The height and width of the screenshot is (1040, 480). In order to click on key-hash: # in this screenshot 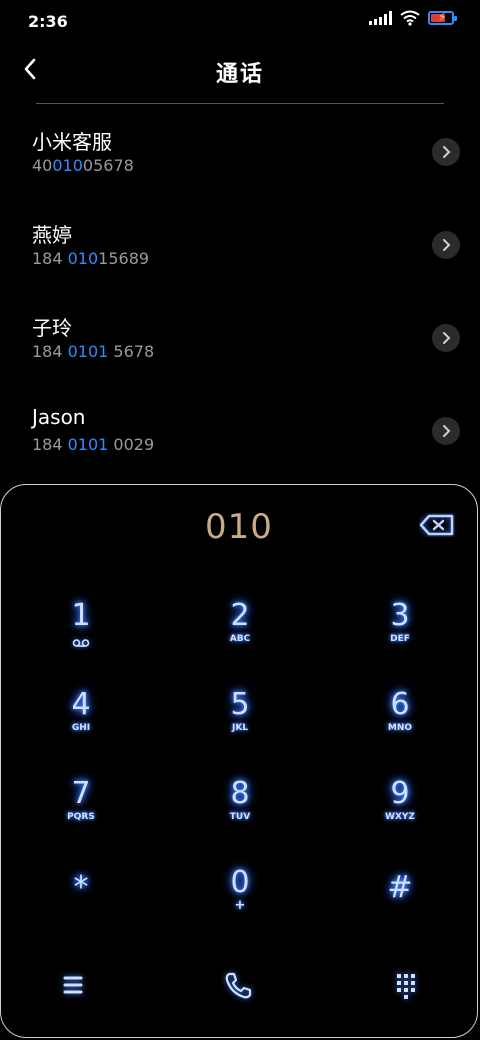, I will do `click(400, 911)`.